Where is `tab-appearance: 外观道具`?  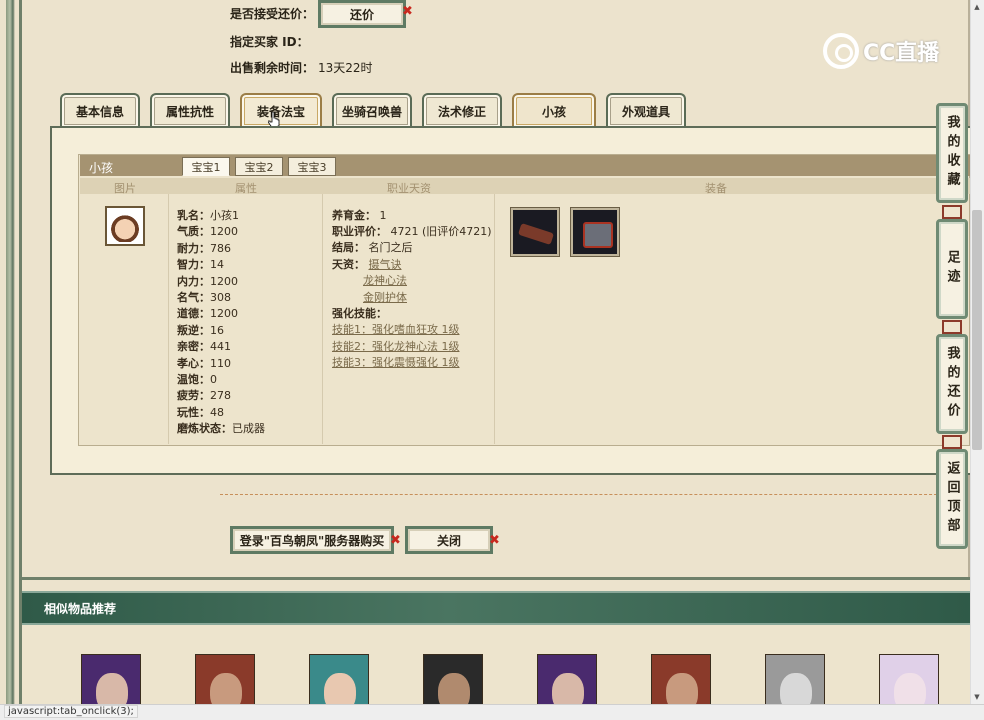
tab-appearance: 外观道具 is located at coordinates (646, 110).